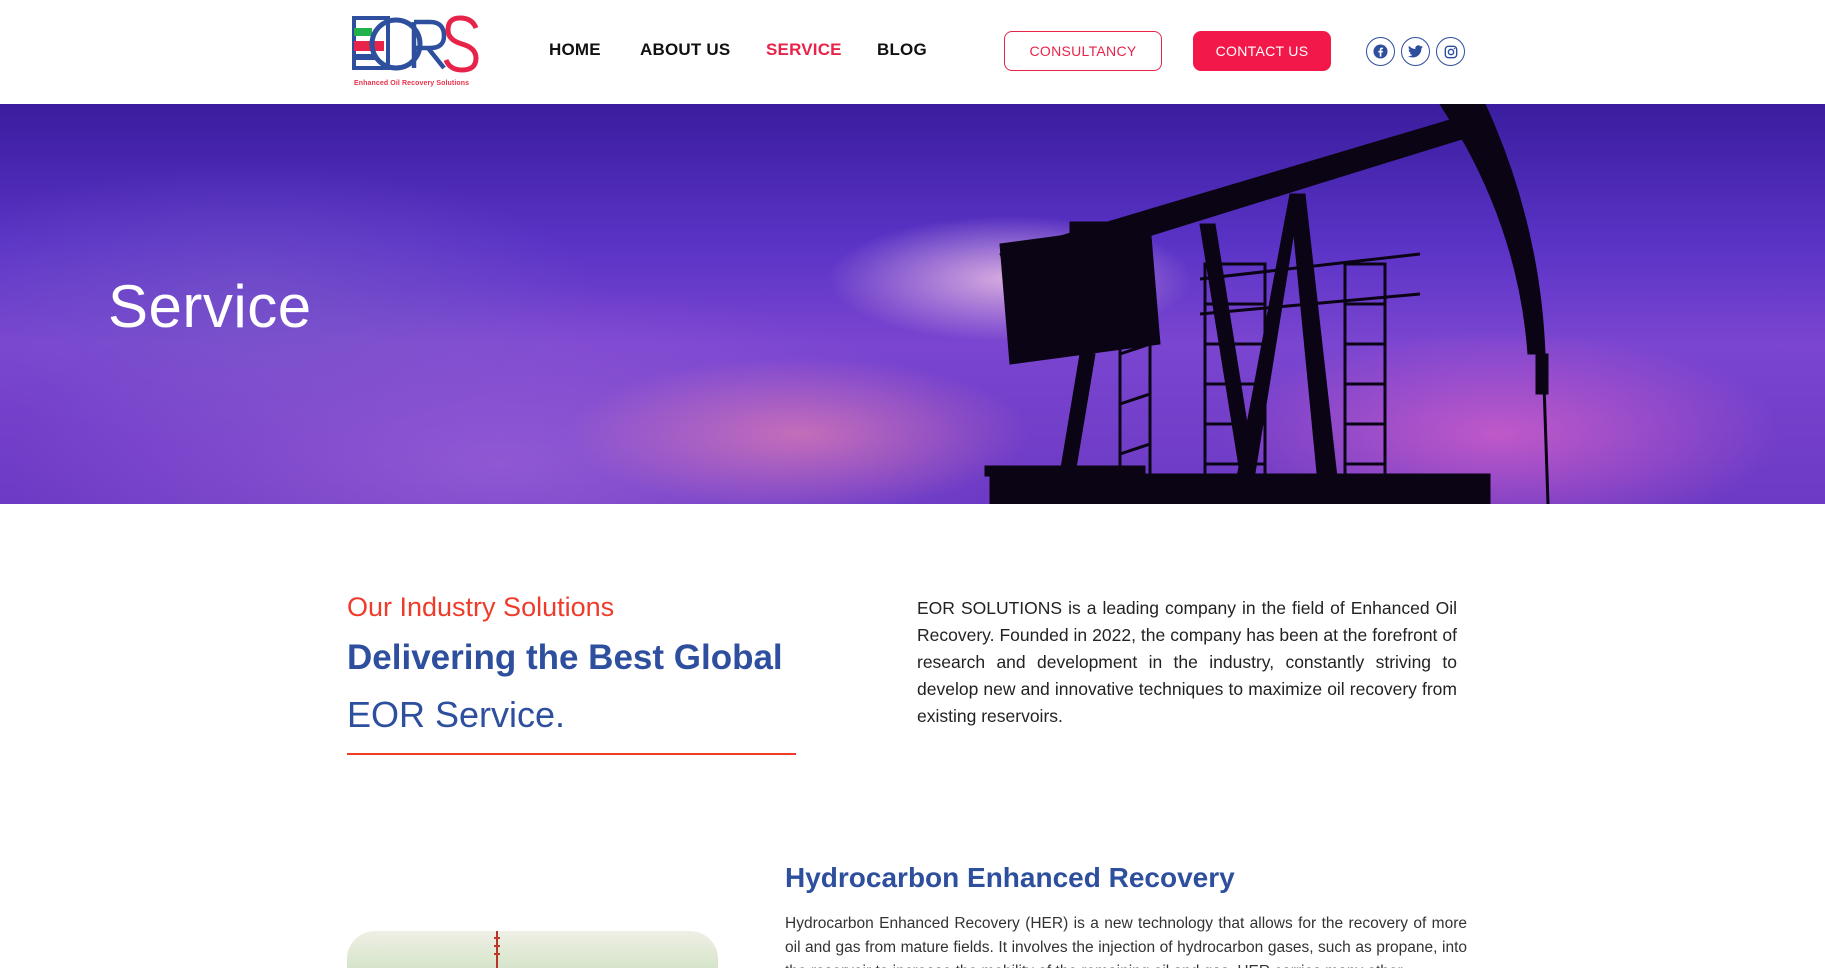 This screenshot has width=1825, height=968. I want to click on consultancy-button: CONSULTANCY, so click(1083, 51).